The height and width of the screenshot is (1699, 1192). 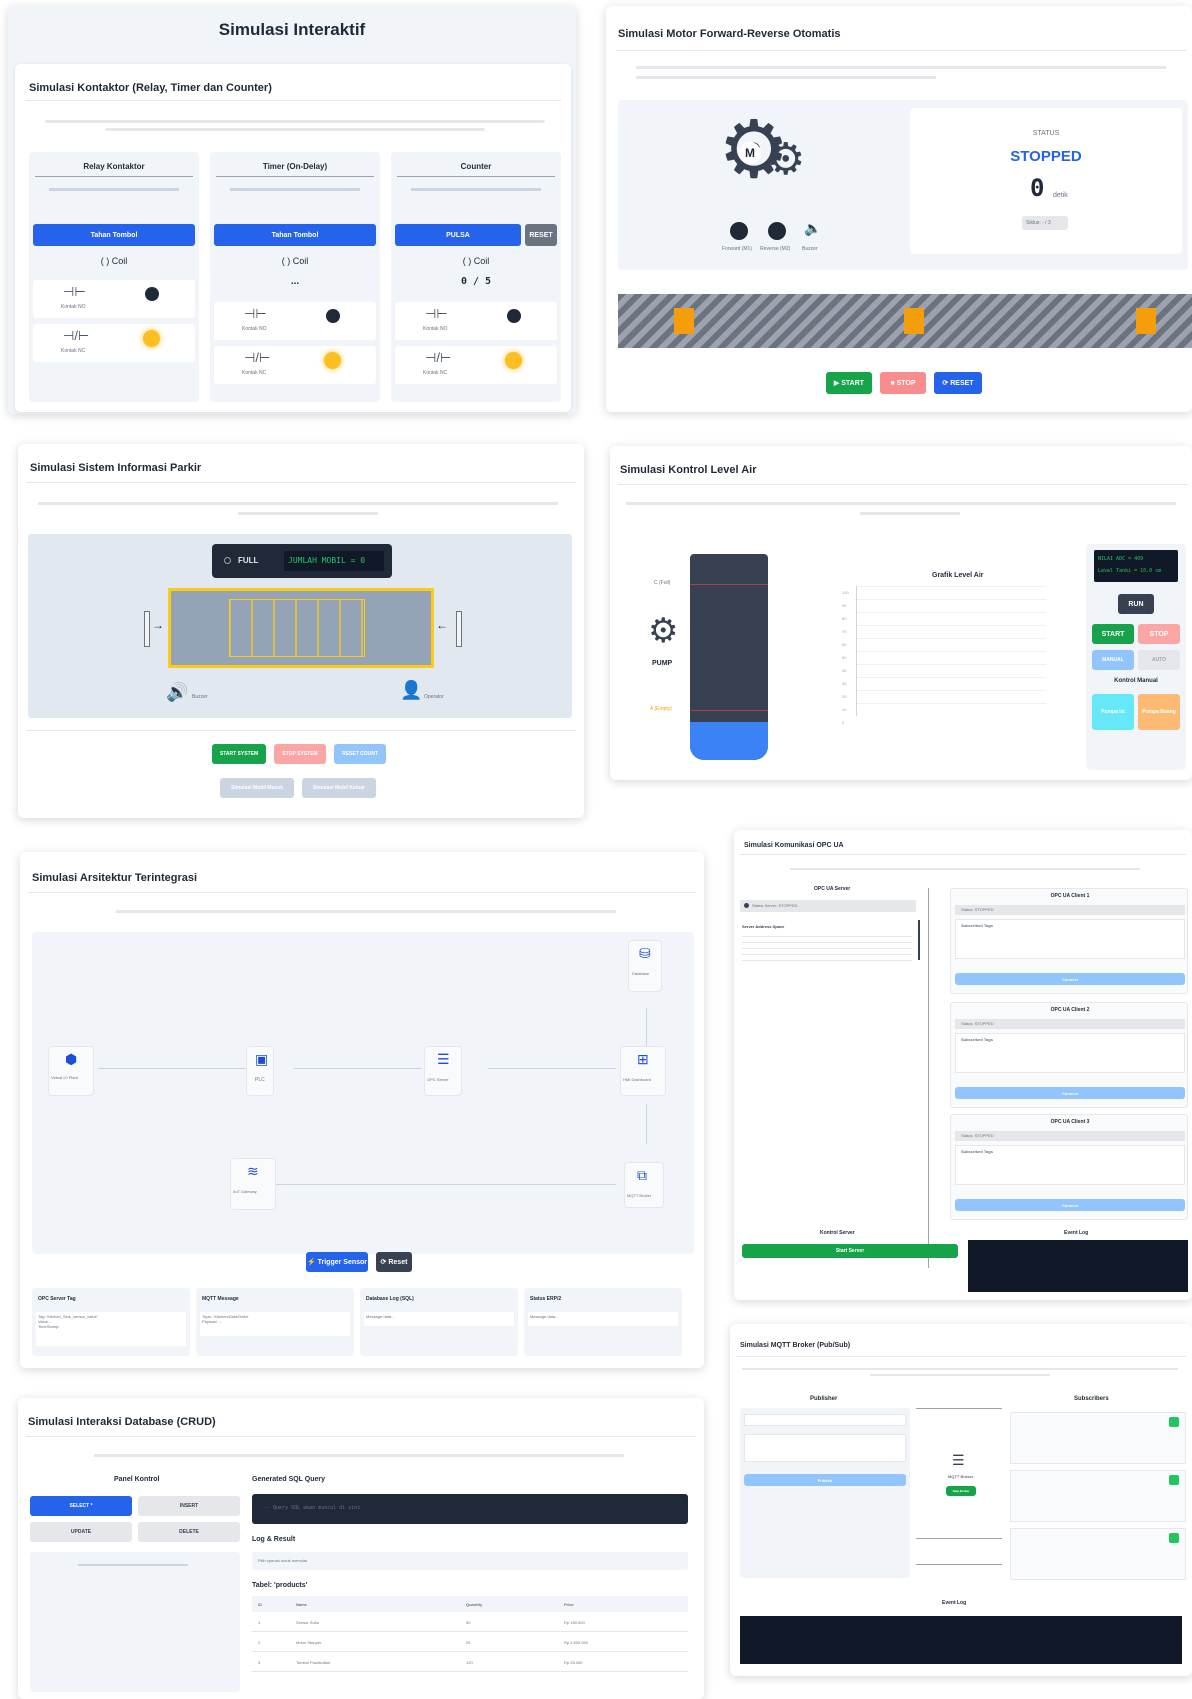 I want to click on counter-reset-button: RESET, so click(x=541, y=235).